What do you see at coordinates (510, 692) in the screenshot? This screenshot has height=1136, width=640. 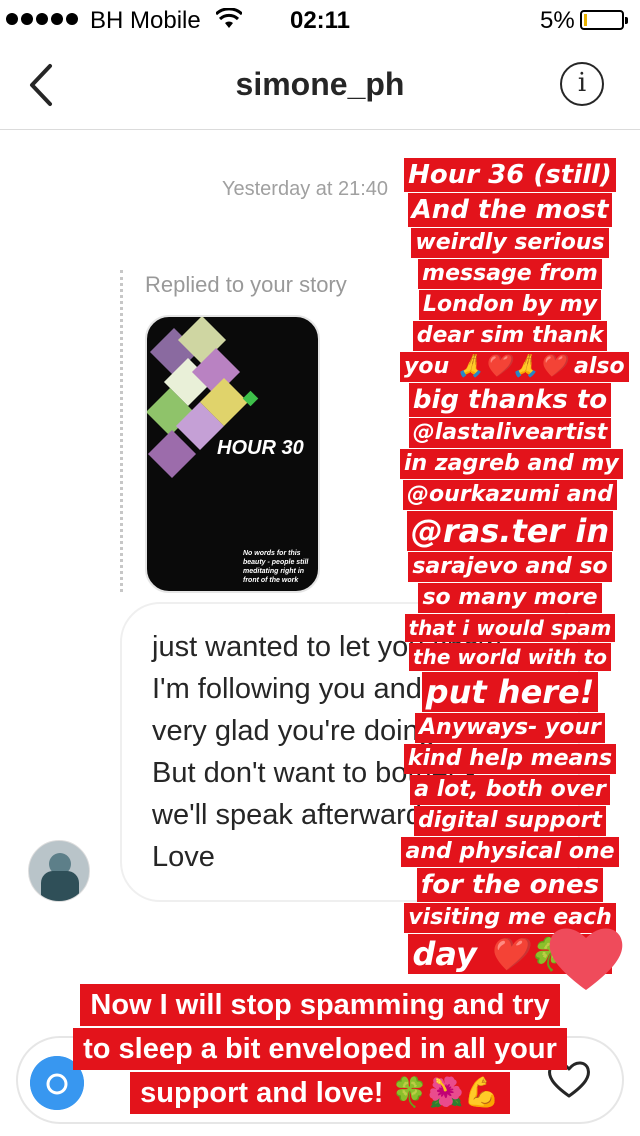 I see `overlay-line: put here!` at bounding box center [510, 692].